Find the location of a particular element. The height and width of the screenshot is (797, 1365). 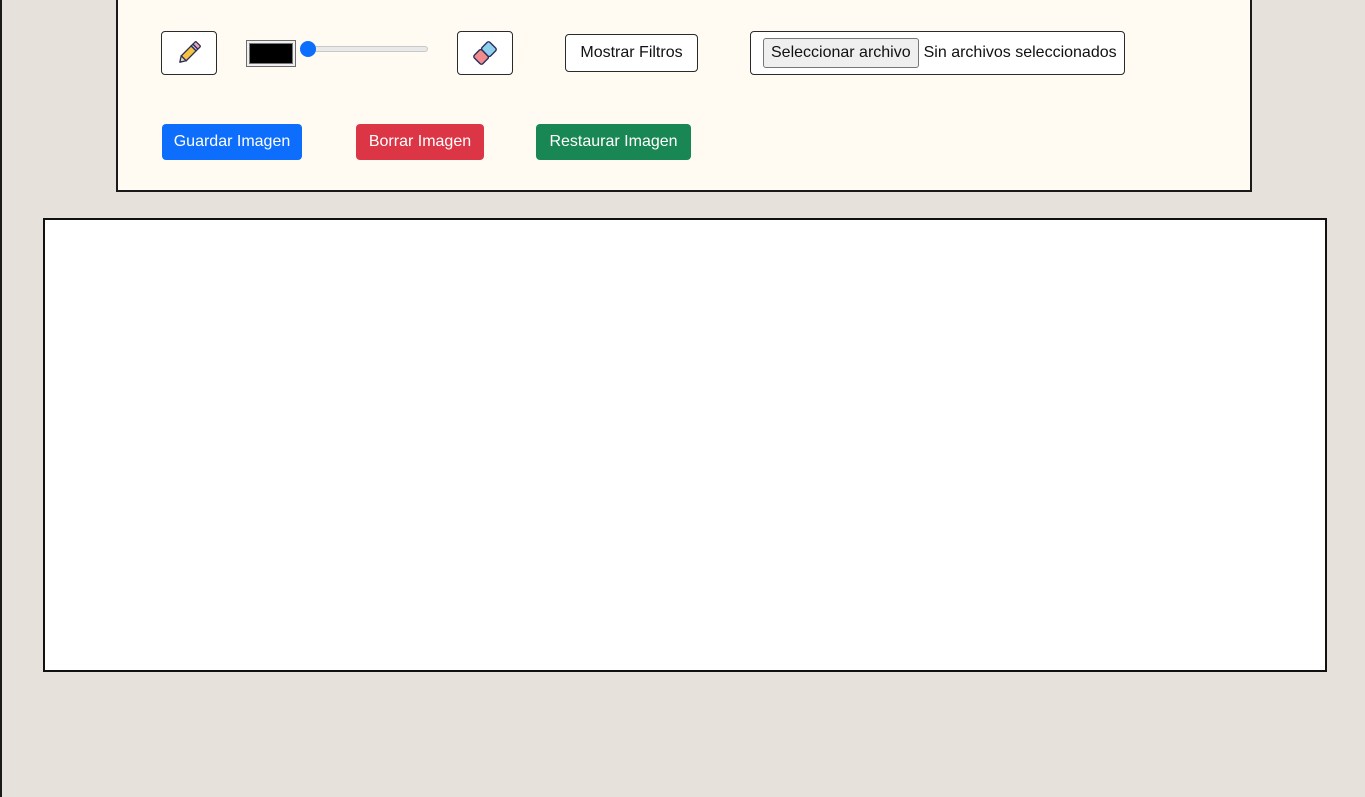

eraser-icon is located at coordinates (485, 53).